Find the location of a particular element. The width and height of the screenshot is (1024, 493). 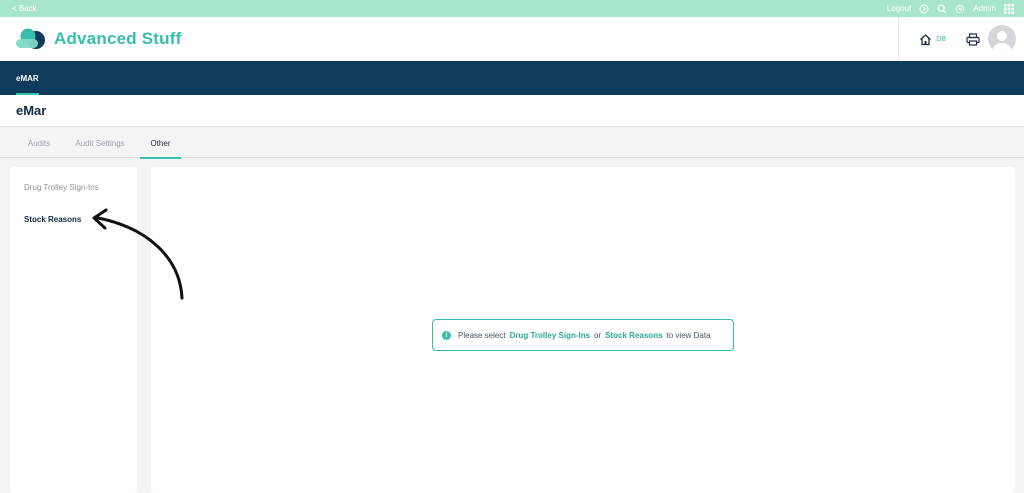

home-button: DB is located at coordinates (932, 39).